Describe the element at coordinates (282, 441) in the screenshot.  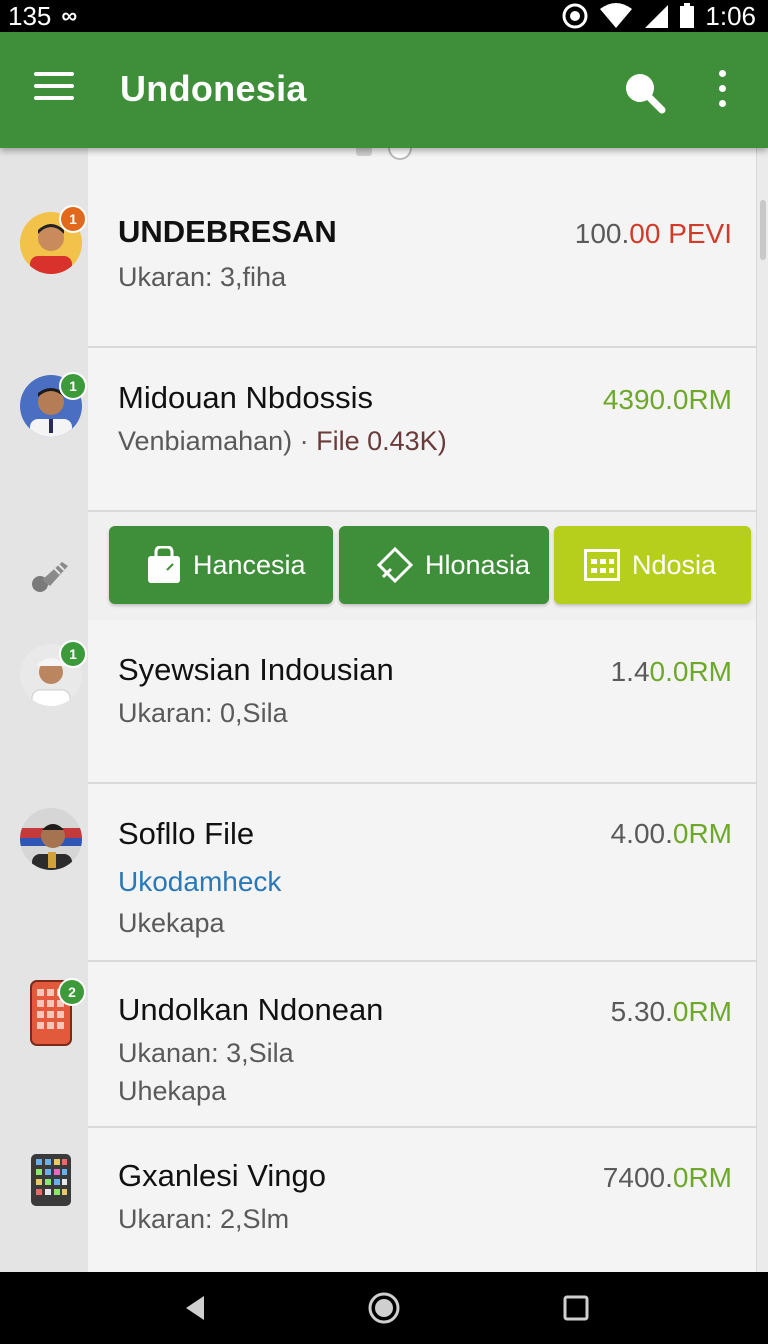
I see `item-subtitle: Venbiamahan) · File 0.43K)` at that location.